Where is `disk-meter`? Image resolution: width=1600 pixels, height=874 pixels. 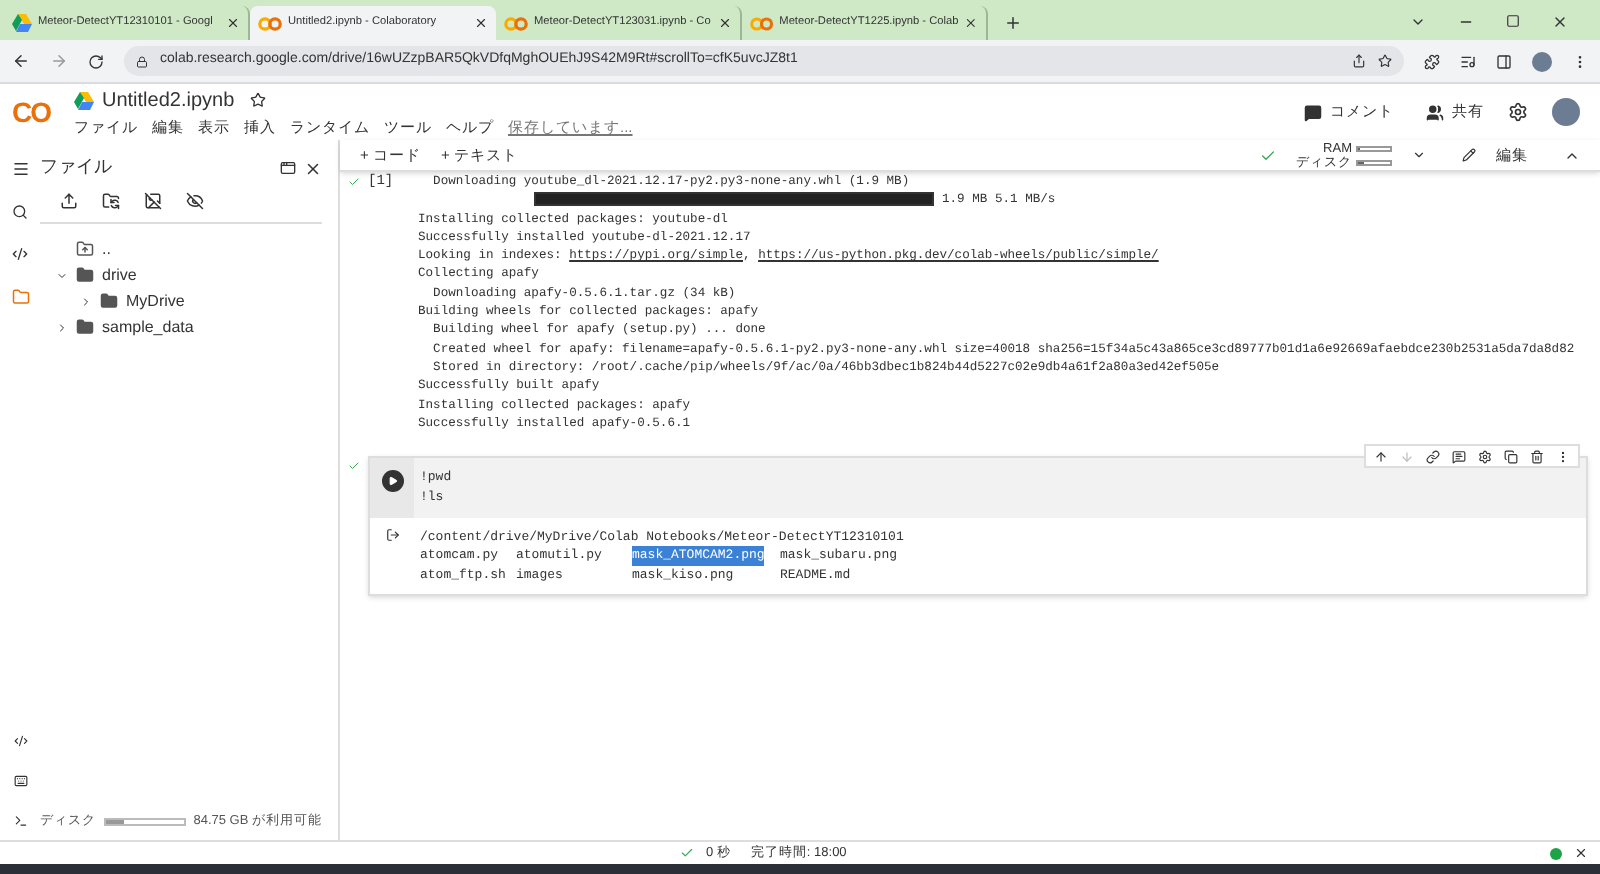
disk-meter is located at coordinates (1374, 162).